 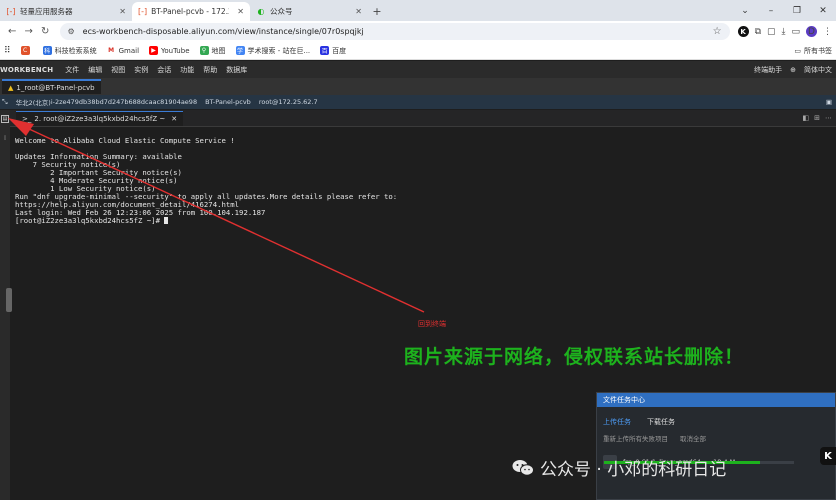 I want to click on reload-icon: ↻, so click(x=45, y=31).